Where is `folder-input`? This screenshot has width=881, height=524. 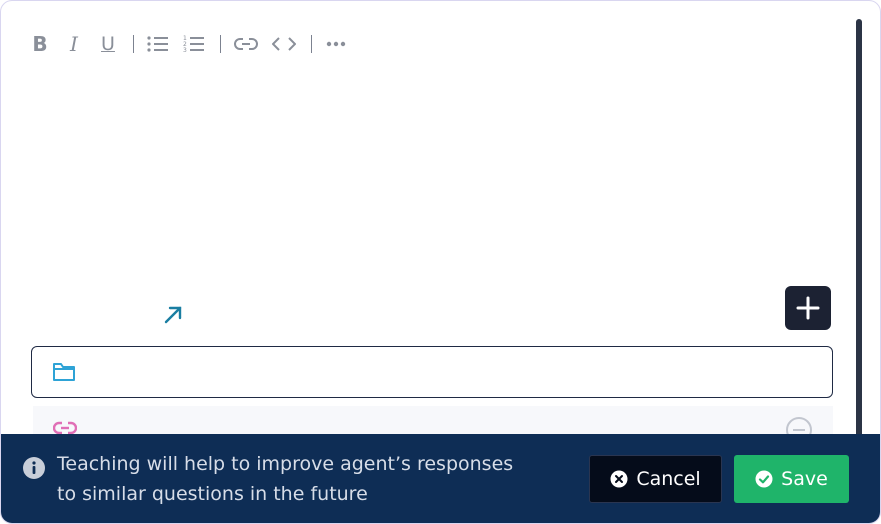
folder-input is located at coordinates (457, 373).